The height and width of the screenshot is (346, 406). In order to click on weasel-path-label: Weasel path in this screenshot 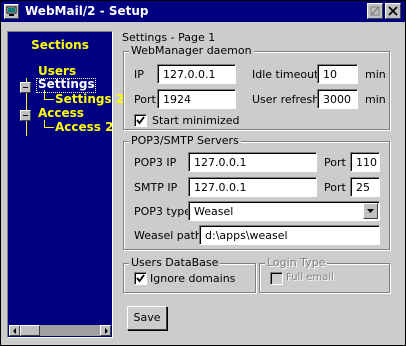, I will do `click(168, 235)`.